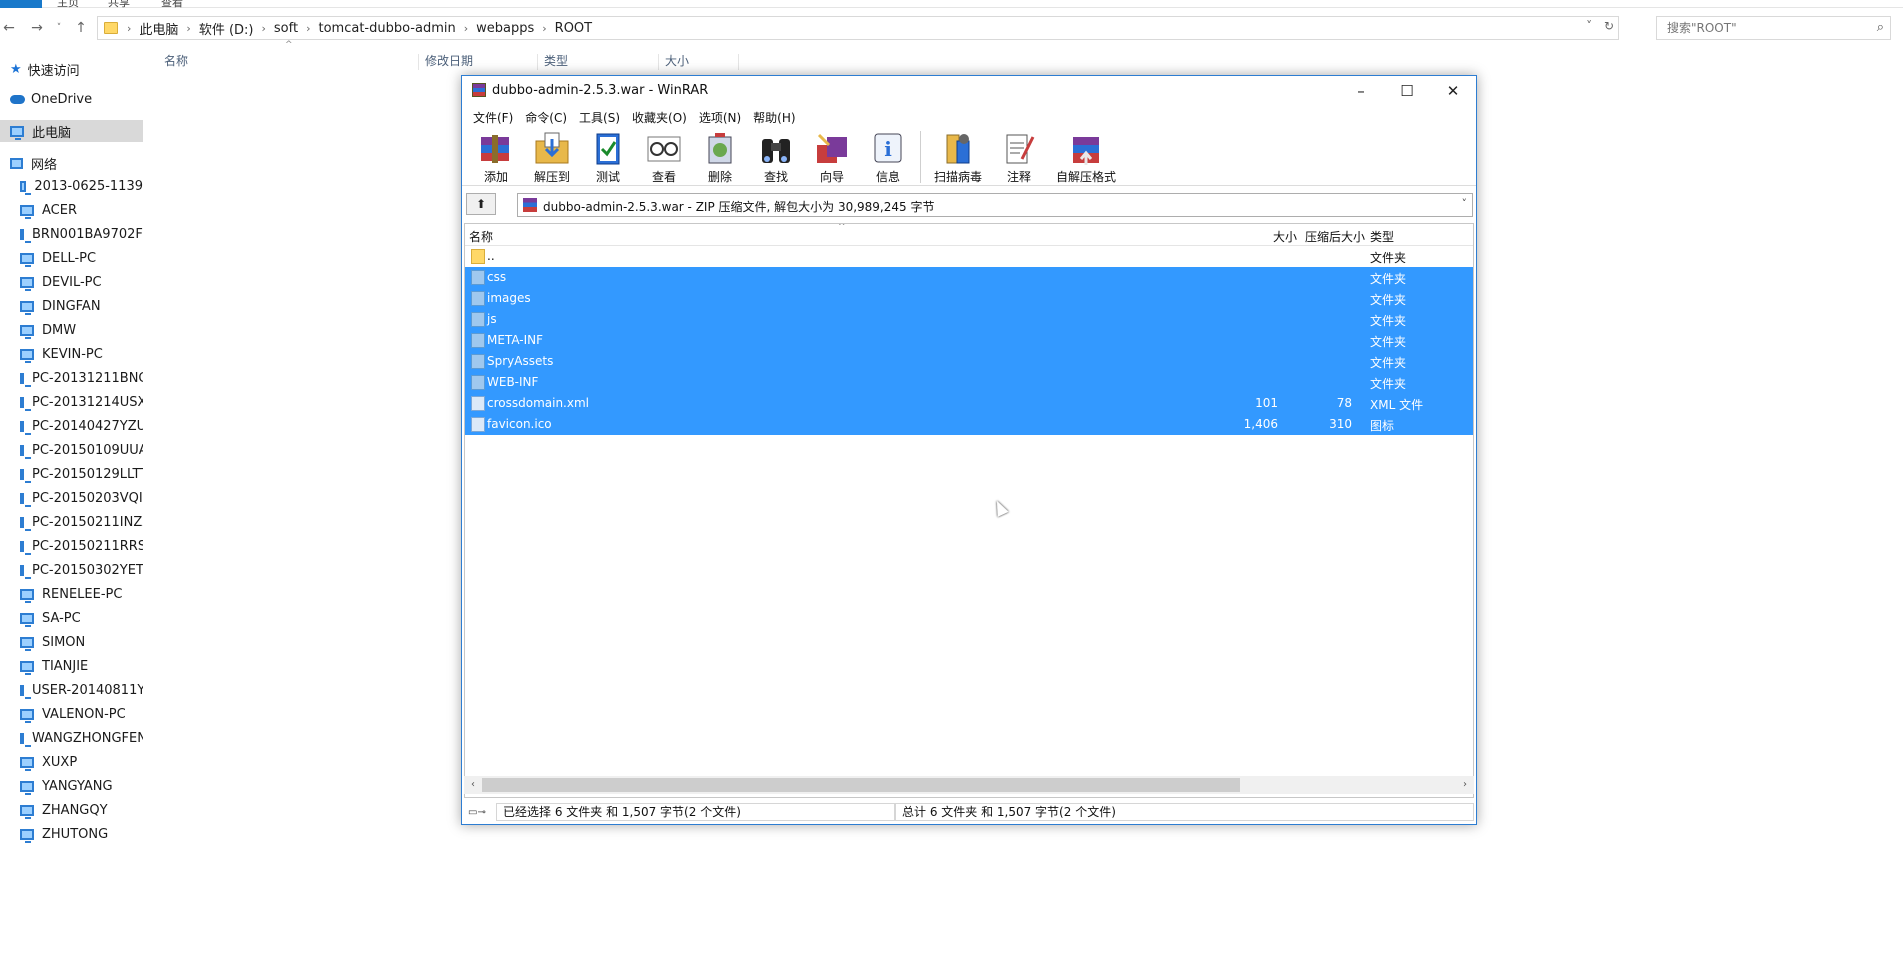 This screenshot has height=964, width=1903. Describe the element at coordinates (81, 834) in the screenshot. I see `nav-network-computer: ZHUTONG` at that location.